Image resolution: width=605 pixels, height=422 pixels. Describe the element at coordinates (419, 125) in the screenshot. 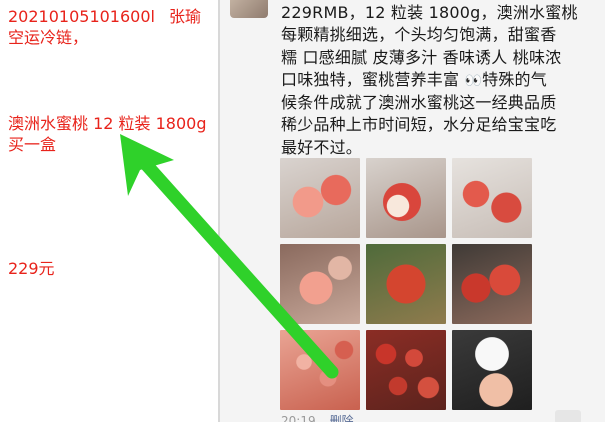

I see `post-line-6: 稀少品种上市时间短，水分足给宝宝吃` at that location.